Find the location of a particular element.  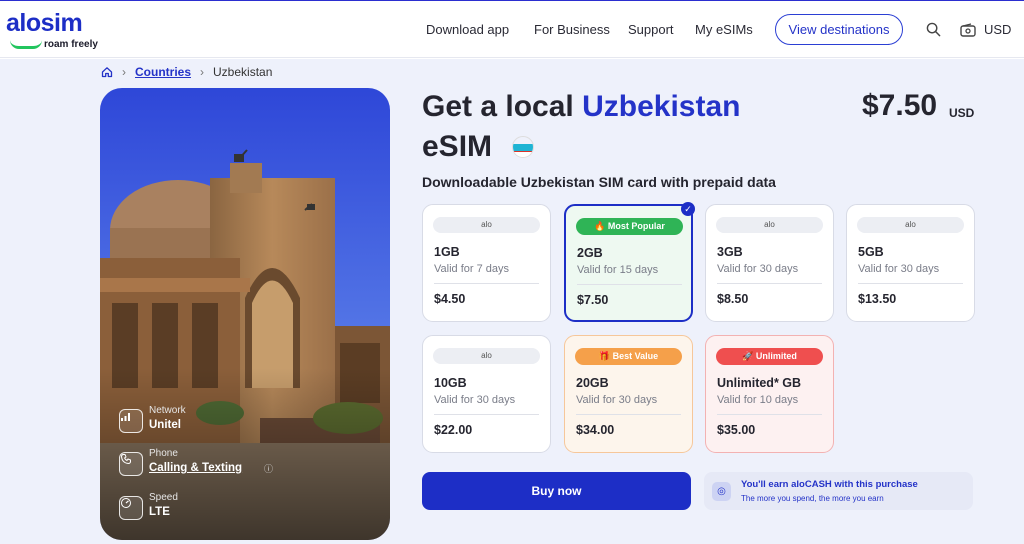

info-circle-icon: ⓘ is located at coordinates (268, 468).